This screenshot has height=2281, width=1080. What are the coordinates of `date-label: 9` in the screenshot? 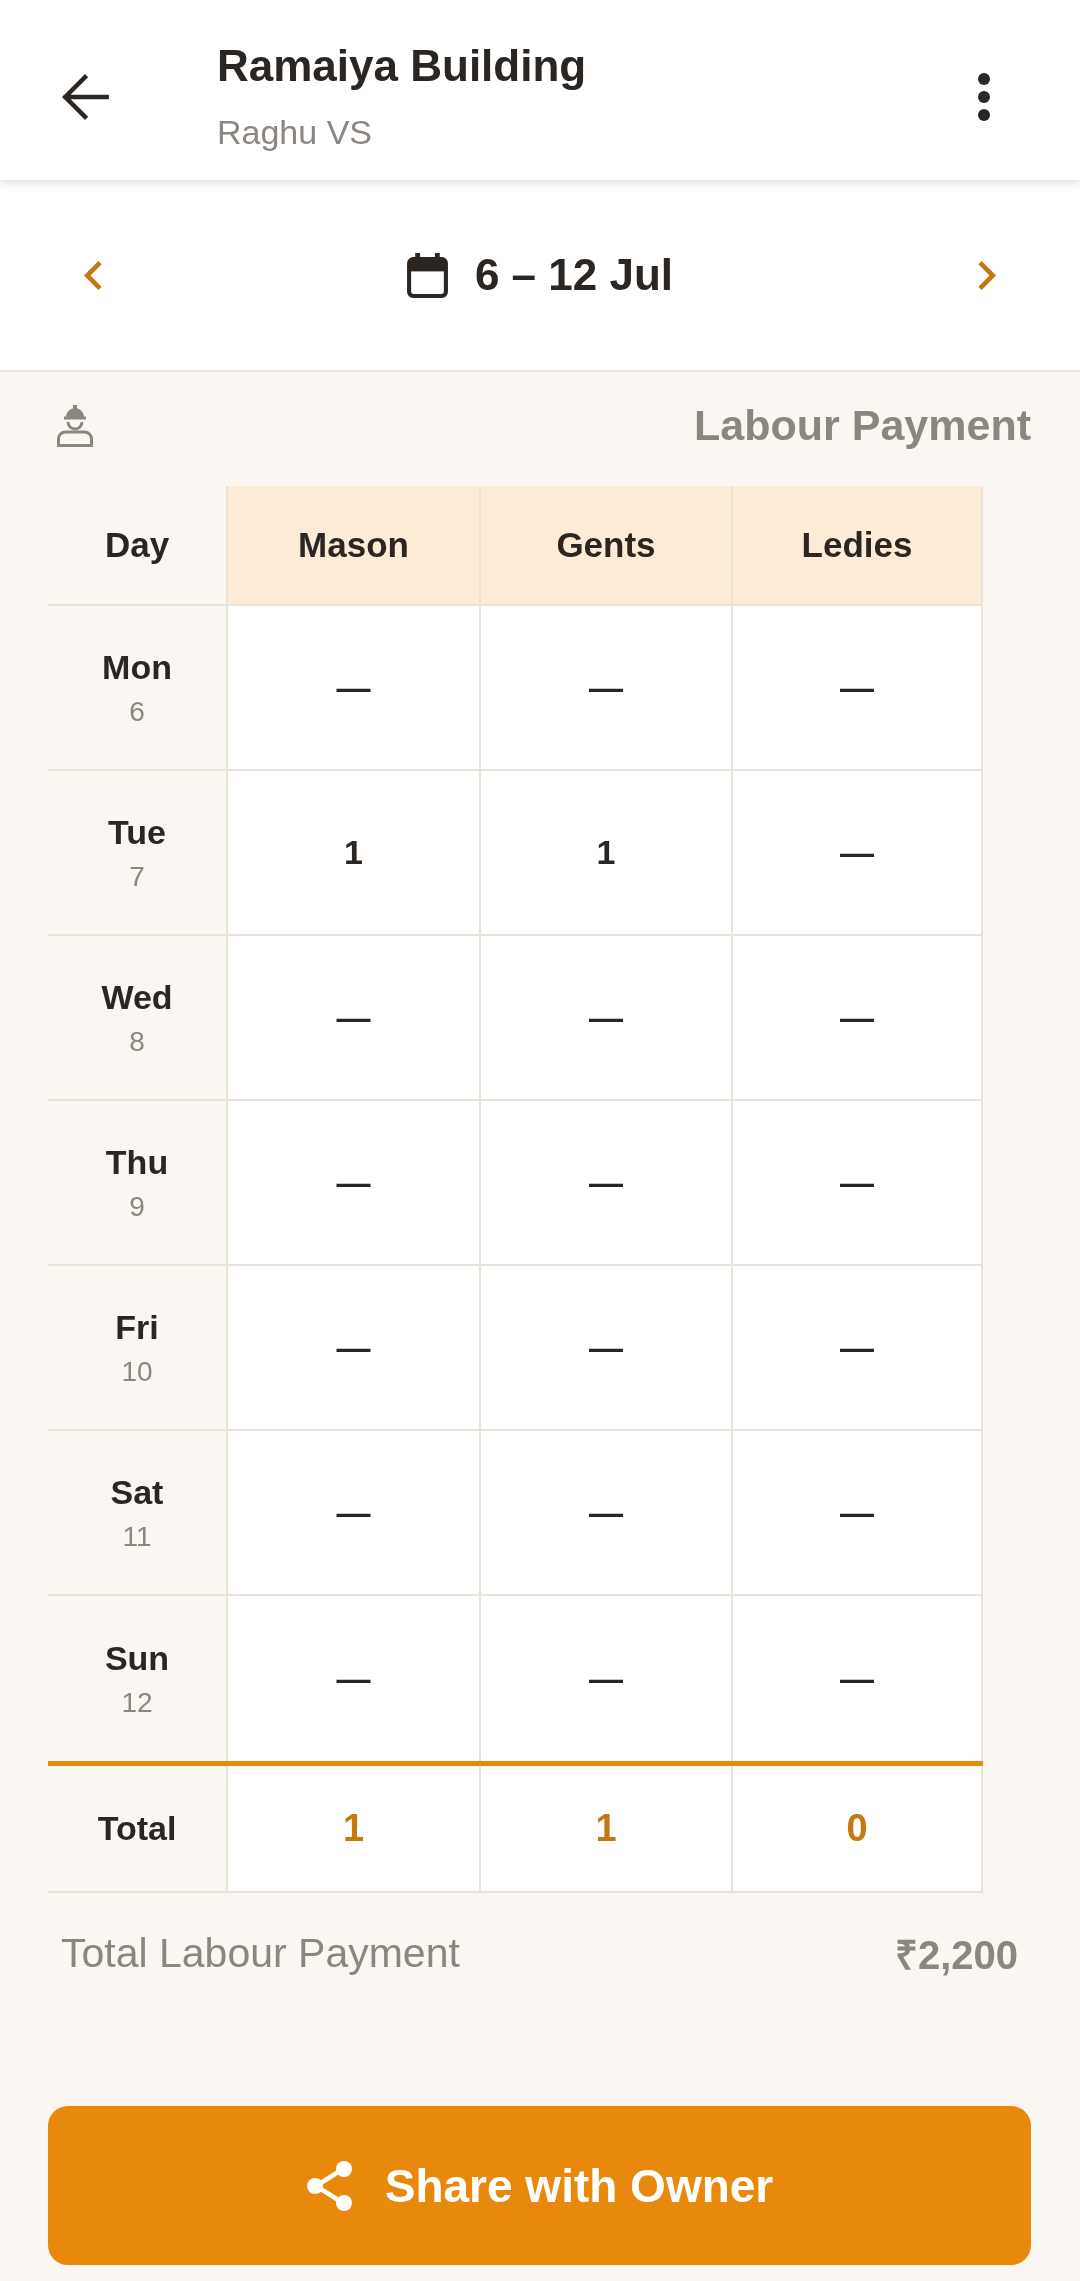 It's located at (137, 1206).